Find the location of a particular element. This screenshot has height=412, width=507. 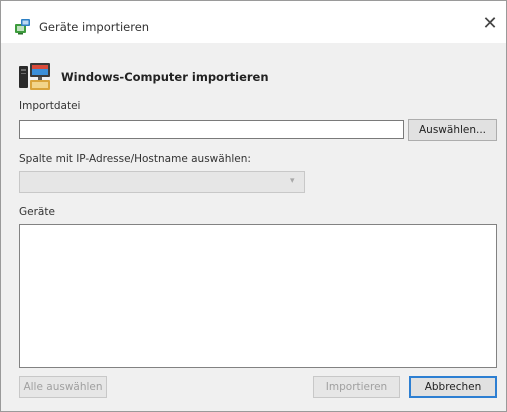

title-bar: Geräte importieren ✕ is located at coordinates (253, 22).